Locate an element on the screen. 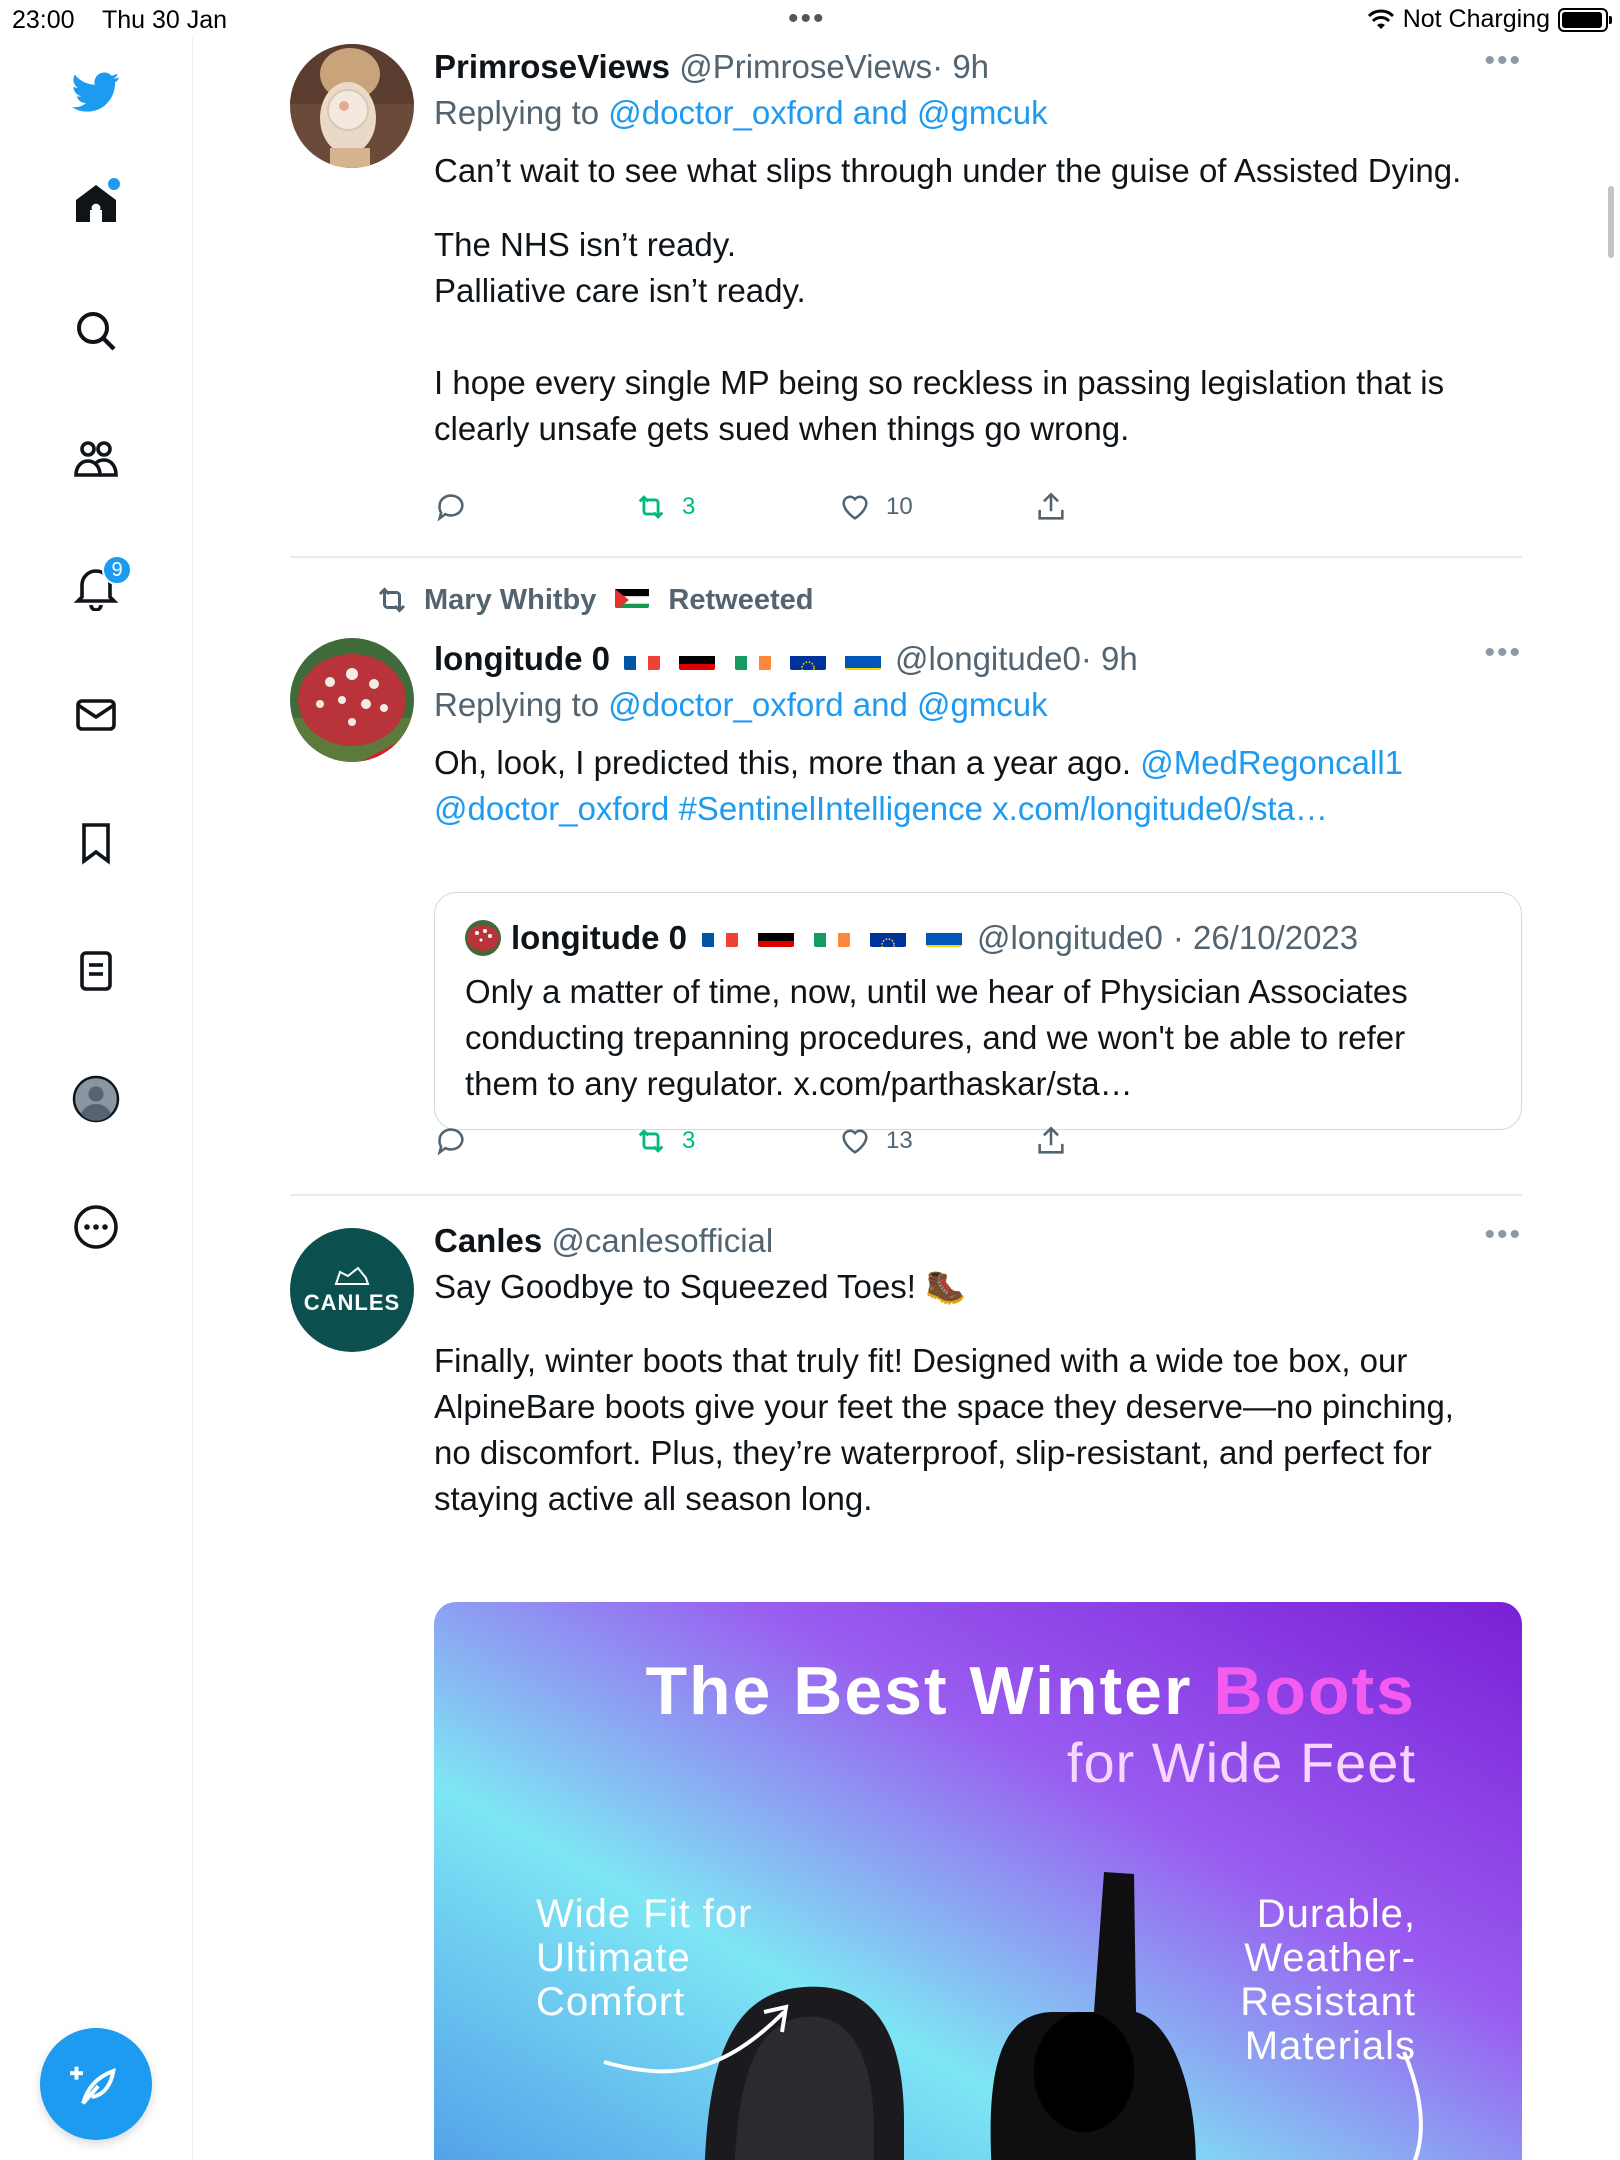  author-handle: @longitude0 is located at coordinates (988, 658).